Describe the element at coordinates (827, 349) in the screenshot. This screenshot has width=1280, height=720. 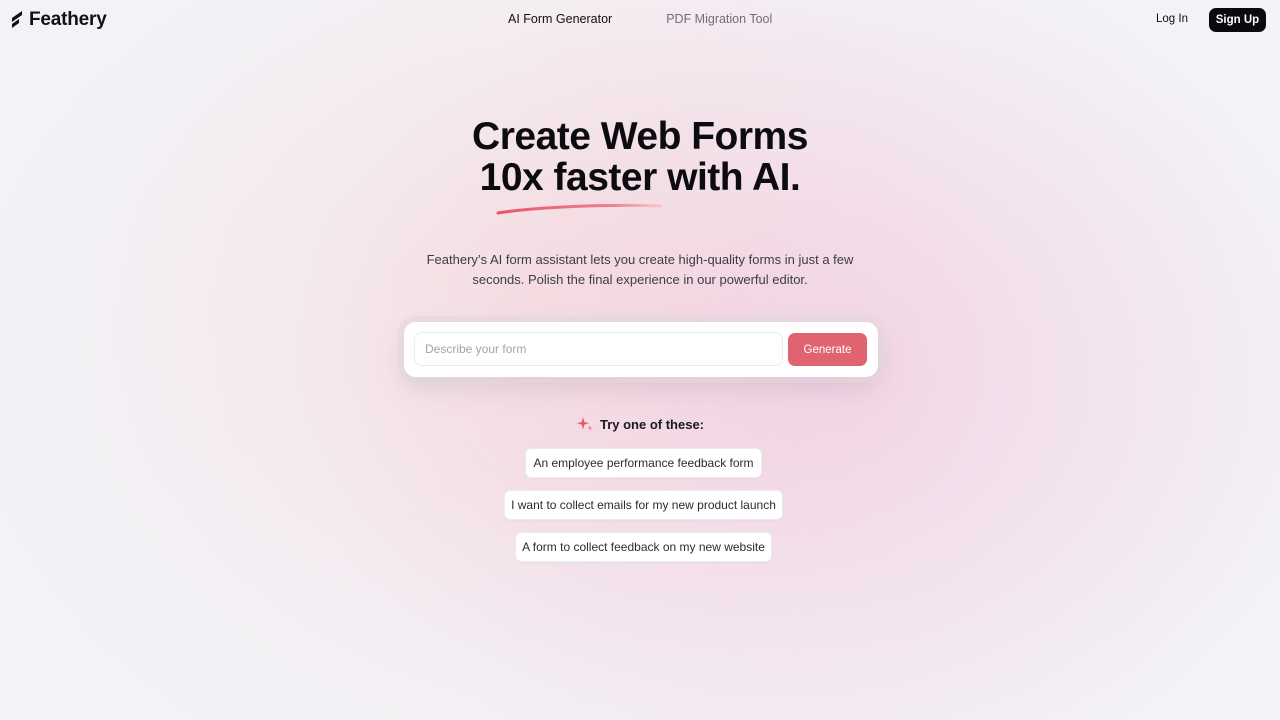
I see `generate-button: Generate` at that location.